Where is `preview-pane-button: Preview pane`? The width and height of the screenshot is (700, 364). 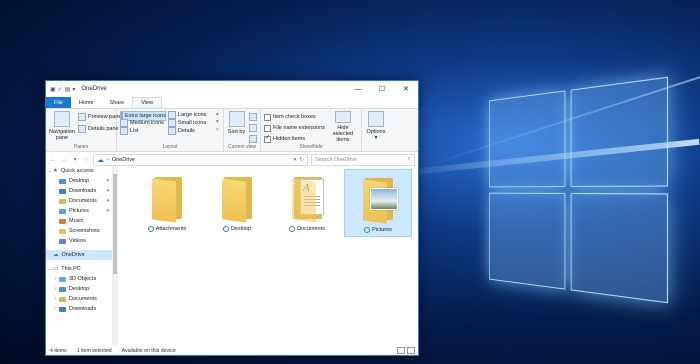 preview-pane-button: Preview pane is located at coordinates (99, 117).